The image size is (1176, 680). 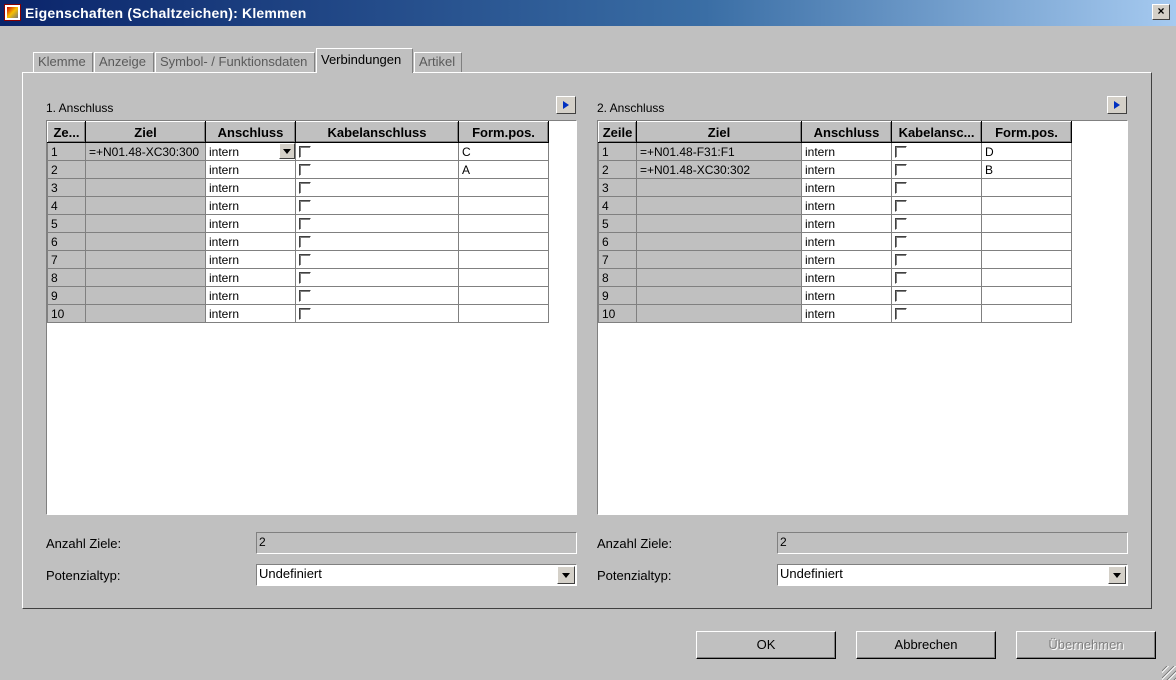 I want to click on tab-symbol-funktionsdaten: Symbol- / Funktionsdaten, so click(x=235, y=62).